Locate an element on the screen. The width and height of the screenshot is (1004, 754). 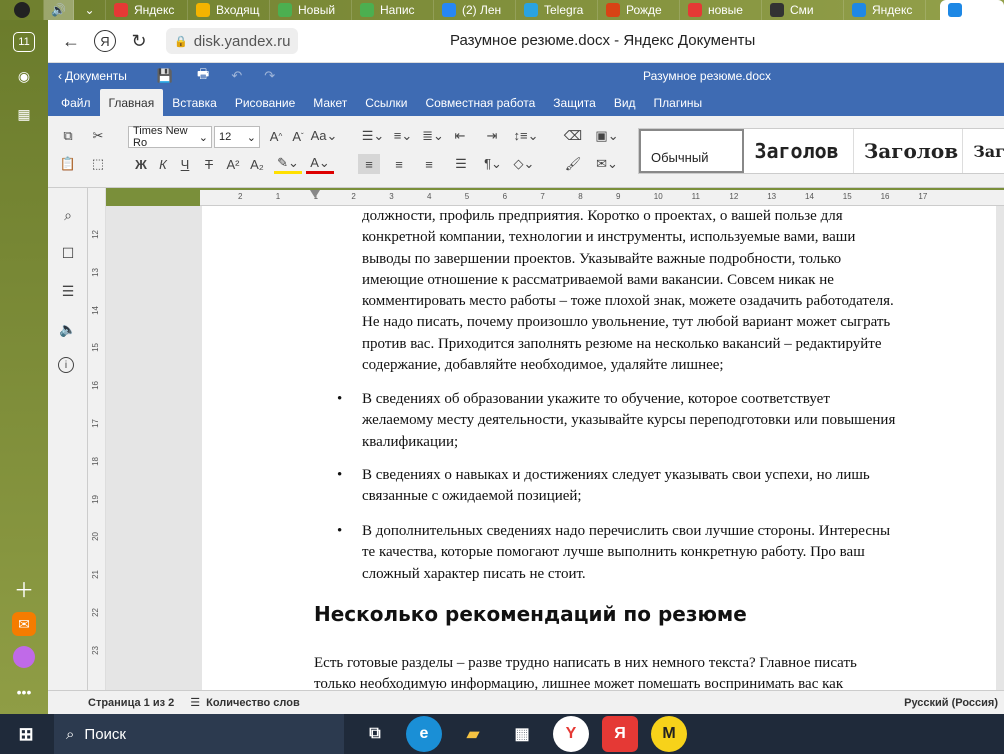
edge-icon: e is located at coordinates (424, 734).